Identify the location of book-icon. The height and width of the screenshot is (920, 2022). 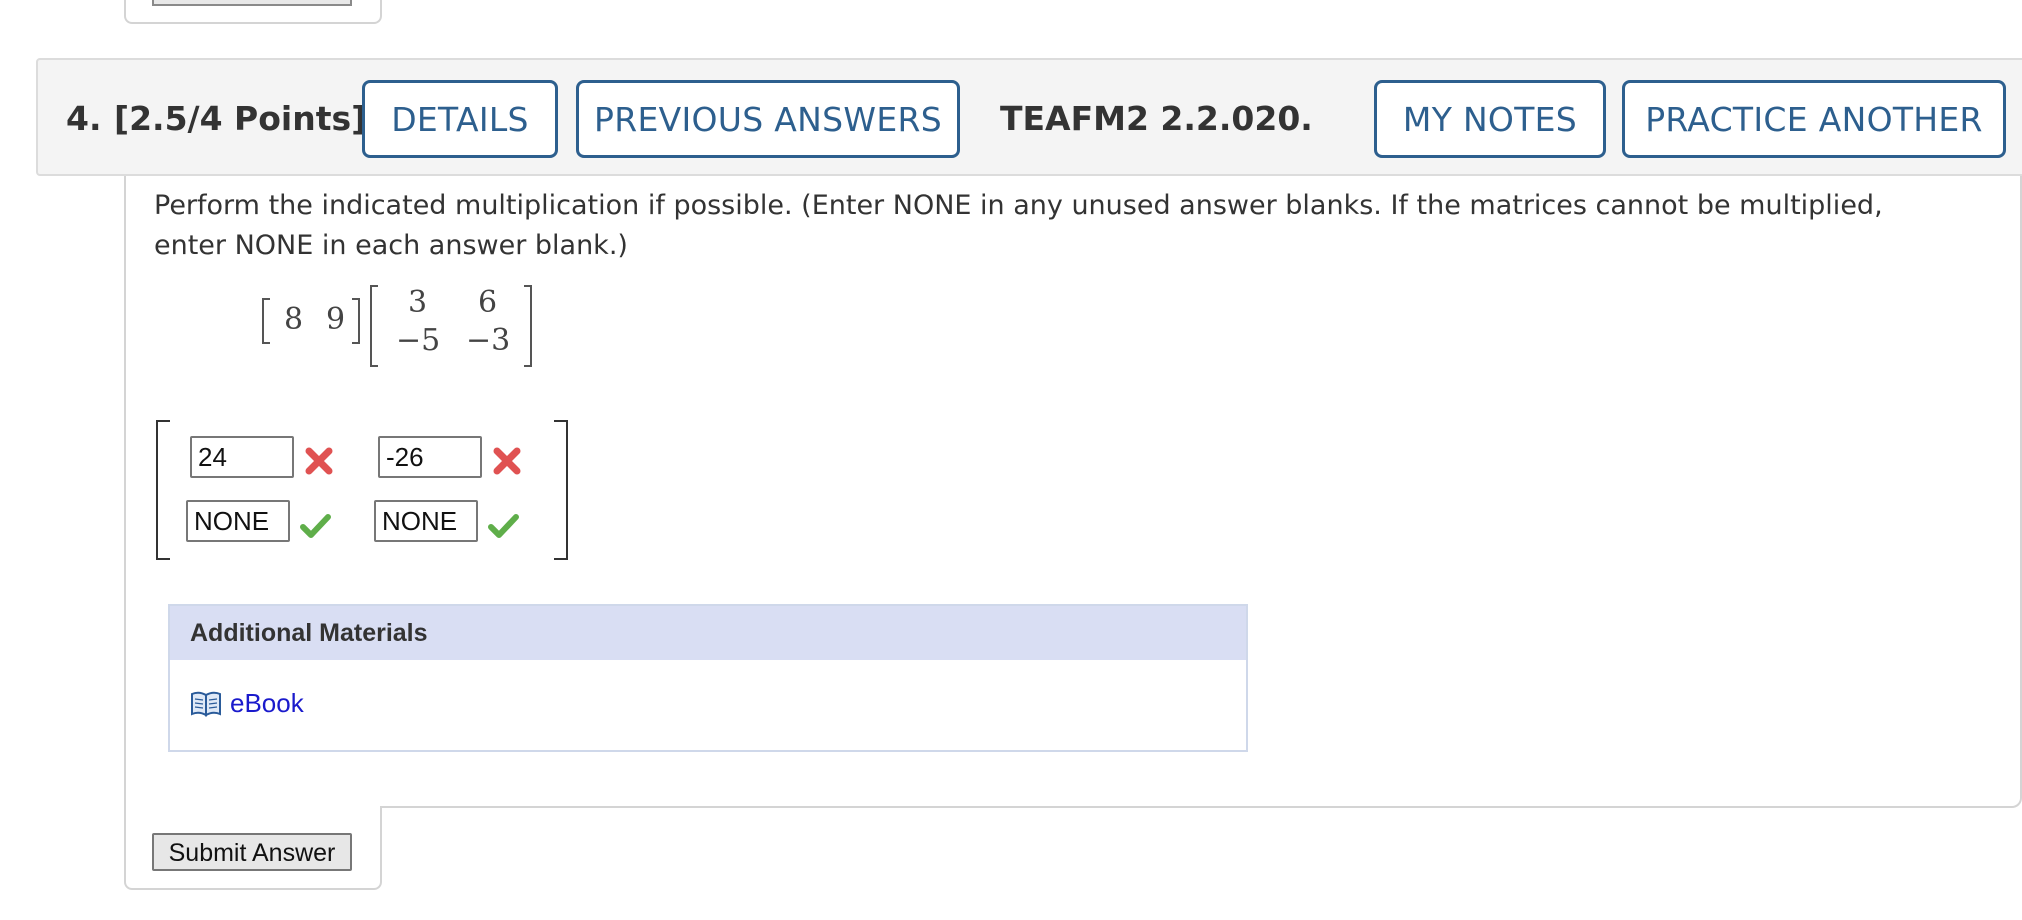
(206, 704).